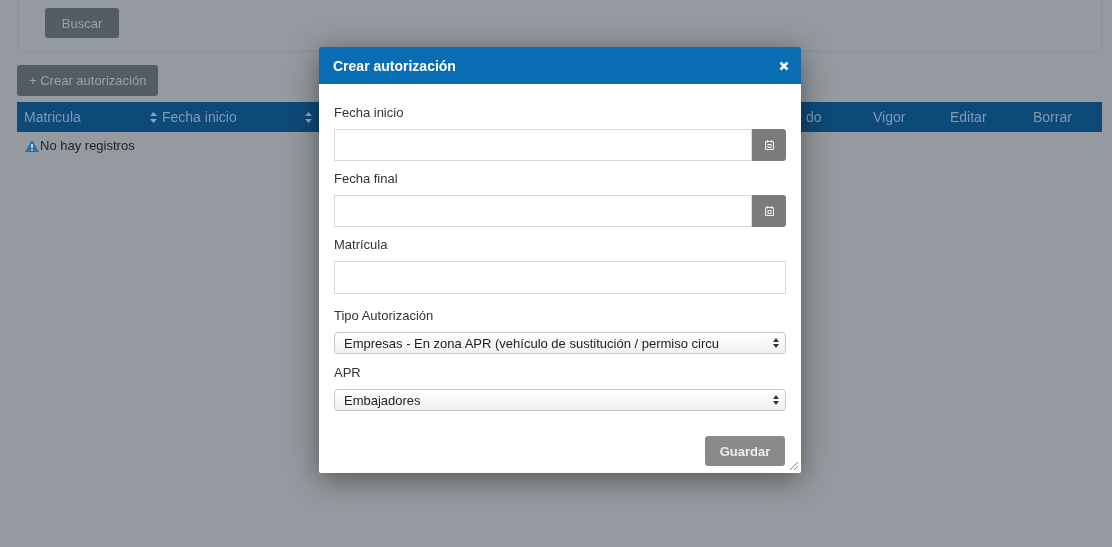 Image resolution: width=1112 pixels, height=547 pixels. Describe the element at coordinates (1052, 117) in the screenshot. I see `column-header: Borrar` at that location.